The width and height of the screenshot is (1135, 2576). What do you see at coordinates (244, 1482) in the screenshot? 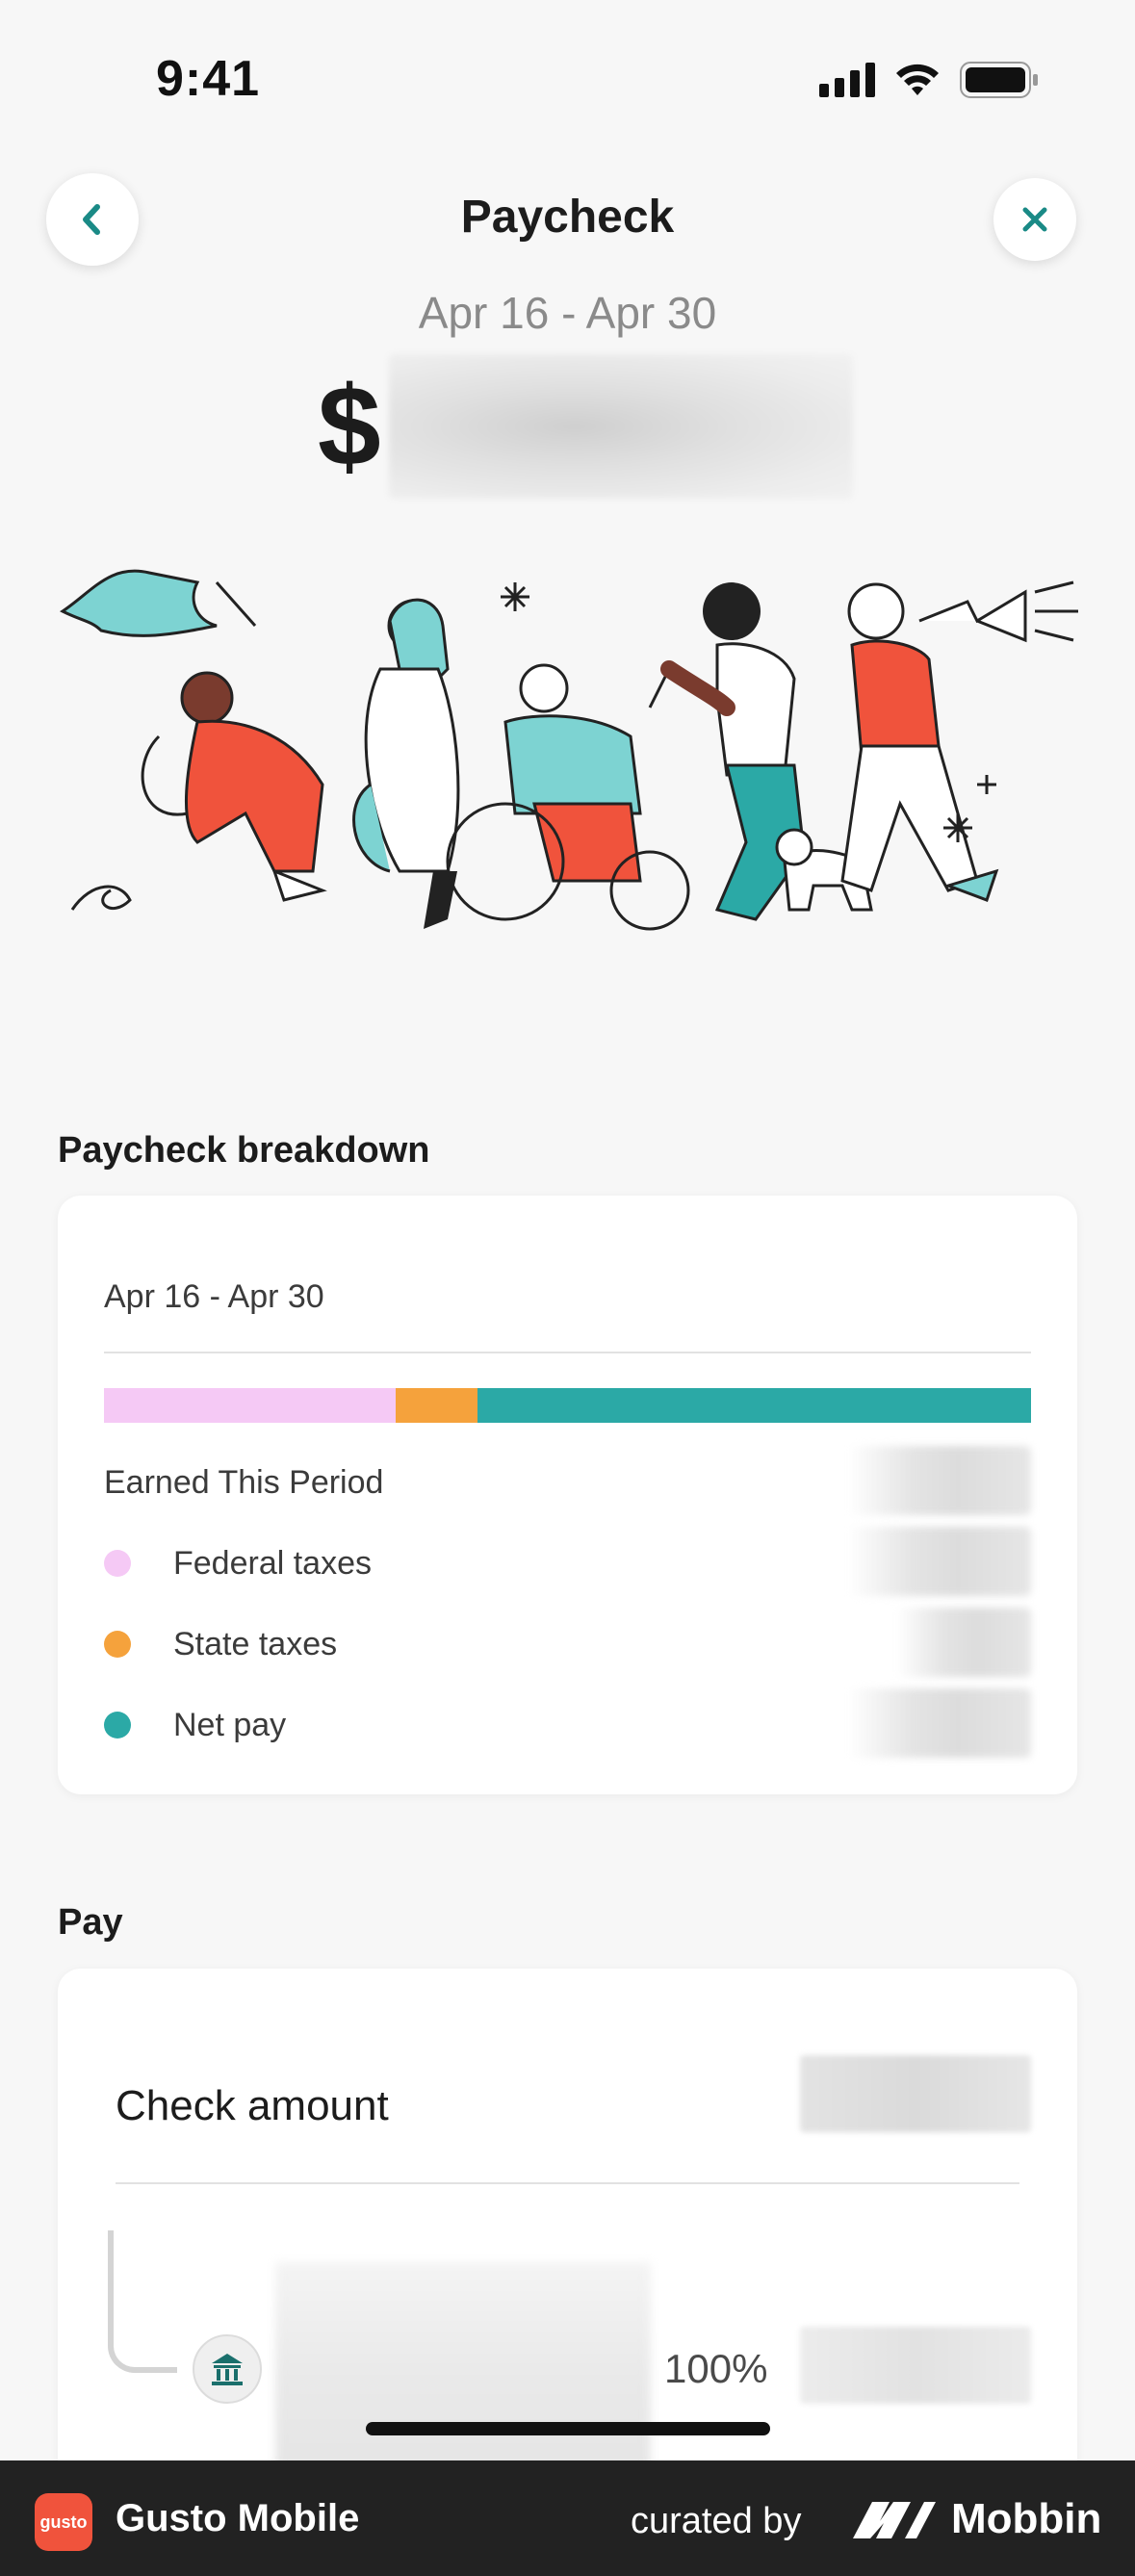
I see `earned-label: Earned This Period` at bounding box center [244, 1482].